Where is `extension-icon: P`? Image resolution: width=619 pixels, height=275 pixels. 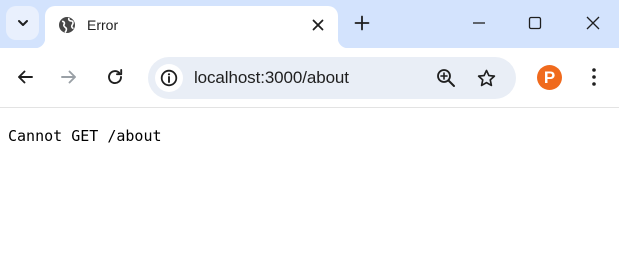 extension-icon: P is located at coordinates (549, 77).